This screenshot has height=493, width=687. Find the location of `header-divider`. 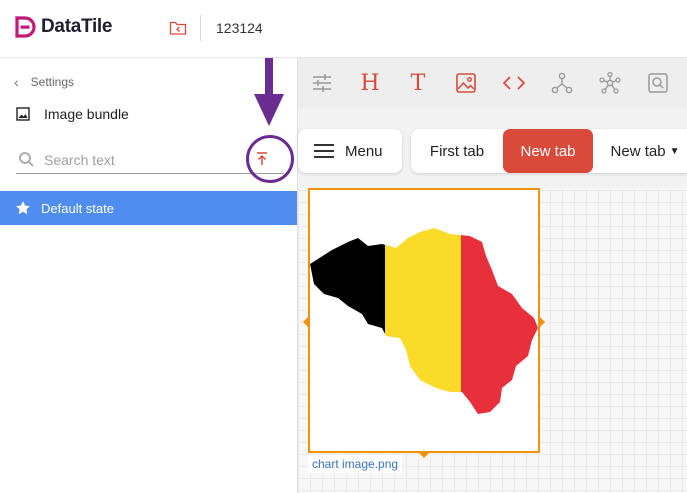

header-divider is located at coordinates (200, 28).